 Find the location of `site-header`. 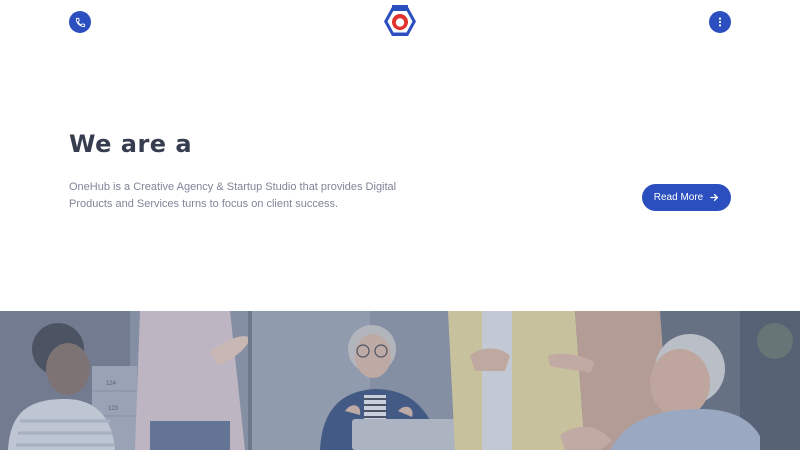

site-header is located at coordinates (400, 22).